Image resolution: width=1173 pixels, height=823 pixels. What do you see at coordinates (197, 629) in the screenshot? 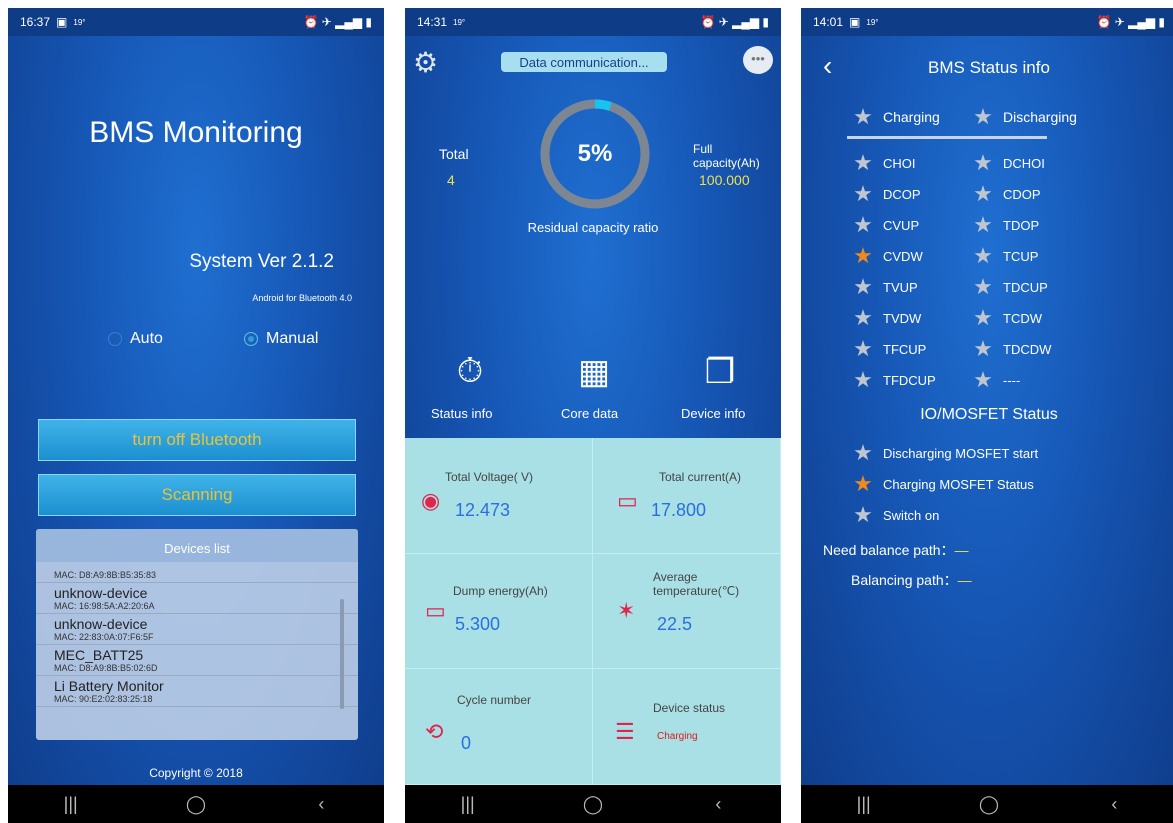
I see `device-item: unknow-device MAC: 22:83:0A:07:F6:5F` at bounding box center [197, 629].